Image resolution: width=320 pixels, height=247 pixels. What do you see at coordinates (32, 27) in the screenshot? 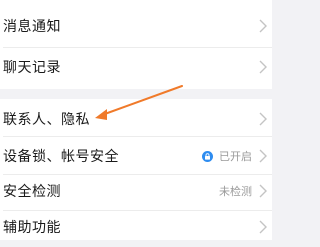
I see `settings-item-label: 消息通知` at bounding box center [32, 27].